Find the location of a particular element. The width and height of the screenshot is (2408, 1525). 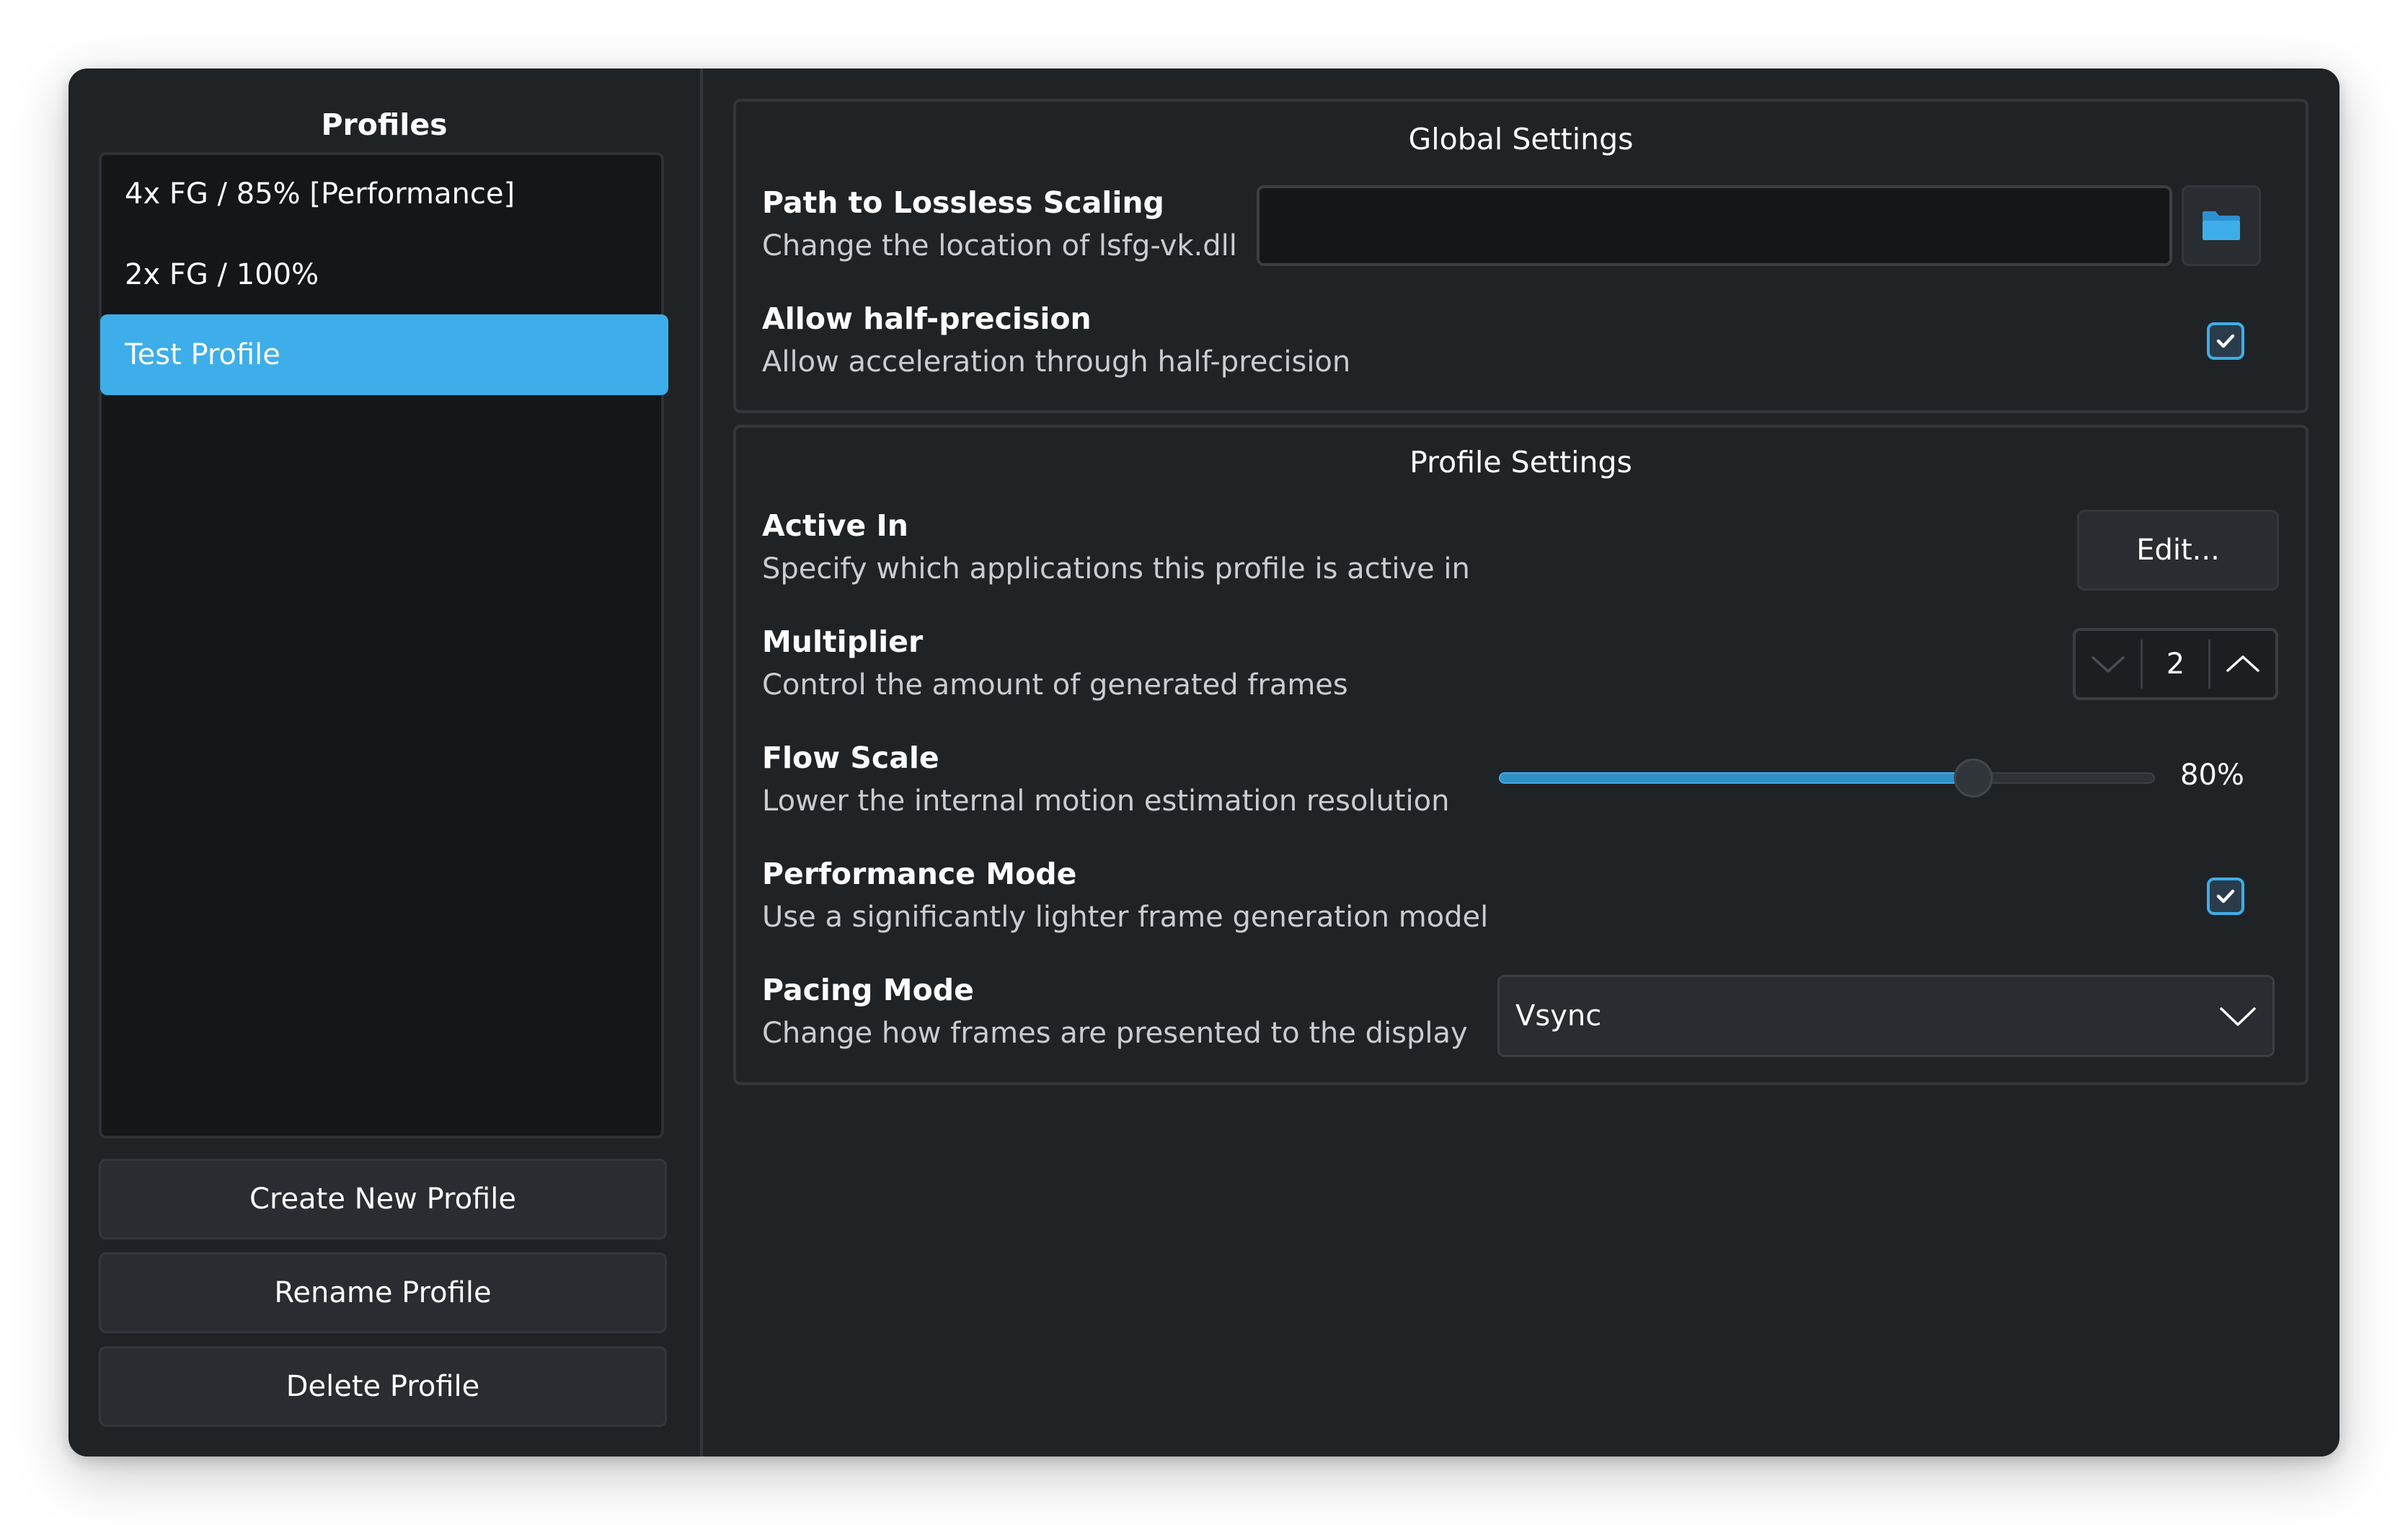

multiplier-description: Control the amount of generated frames is located at coordinates (1055, 685).